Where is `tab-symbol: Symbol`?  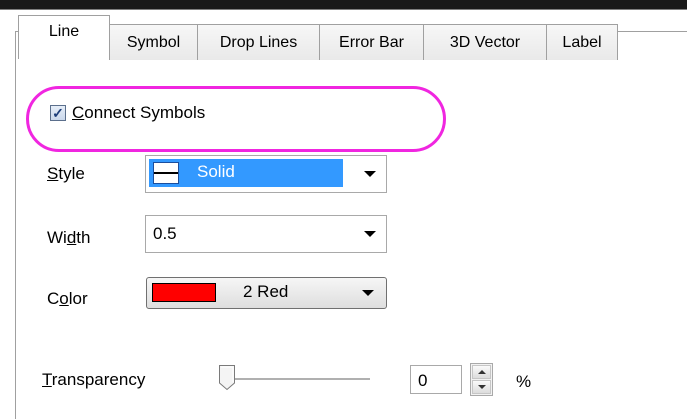 tab-symbol: Symbol is located at coordinates (153, 42).